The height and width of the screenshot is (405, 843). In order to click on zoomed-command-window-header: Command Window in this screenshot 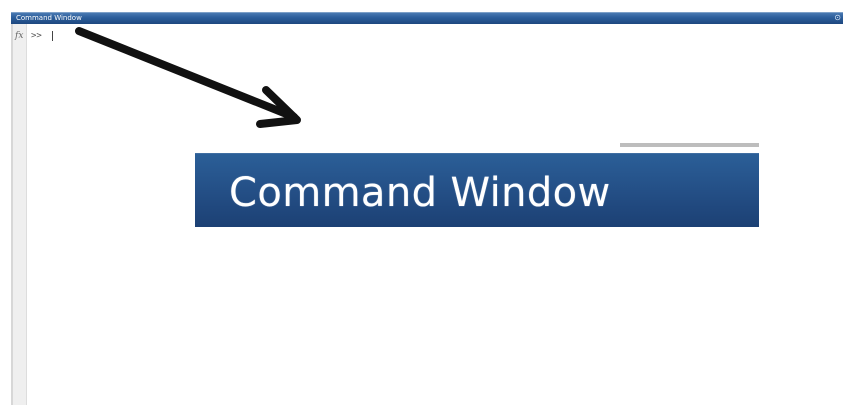, I will do `click(477, 190)`.